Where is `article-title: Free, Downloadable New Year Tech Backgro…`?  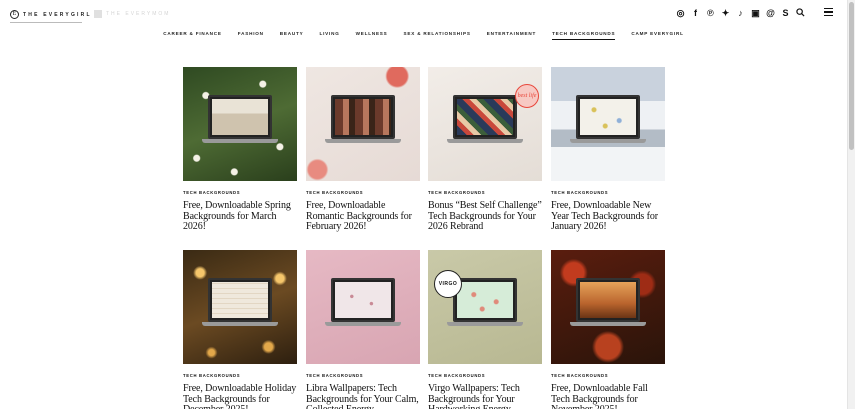
article-title: Free, Downloadable New Year Tech Backgro… is located at coordinates (608, 216).